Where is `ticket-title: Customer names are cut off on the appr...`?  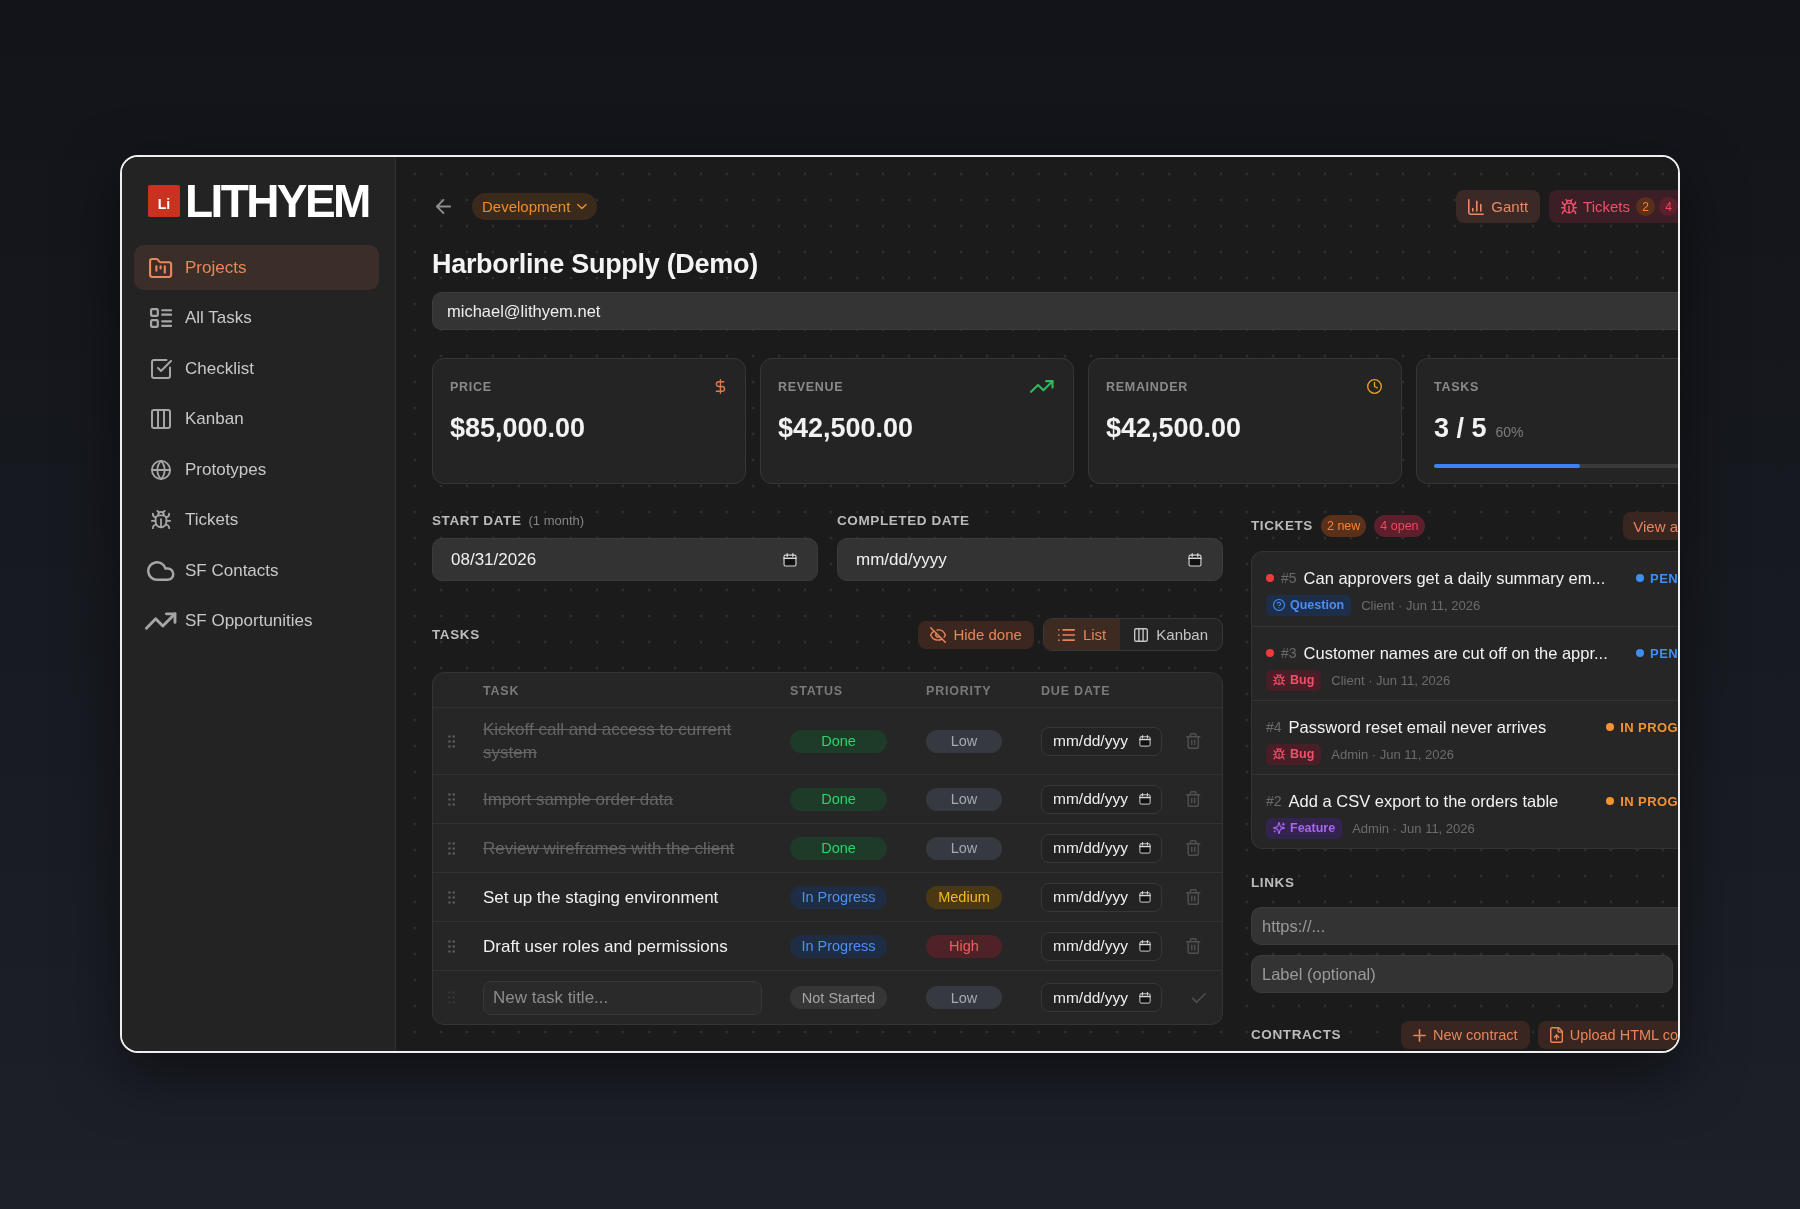 ticket-title: Customer names are cut off on the appr... is located at coordinates (1455, 653).